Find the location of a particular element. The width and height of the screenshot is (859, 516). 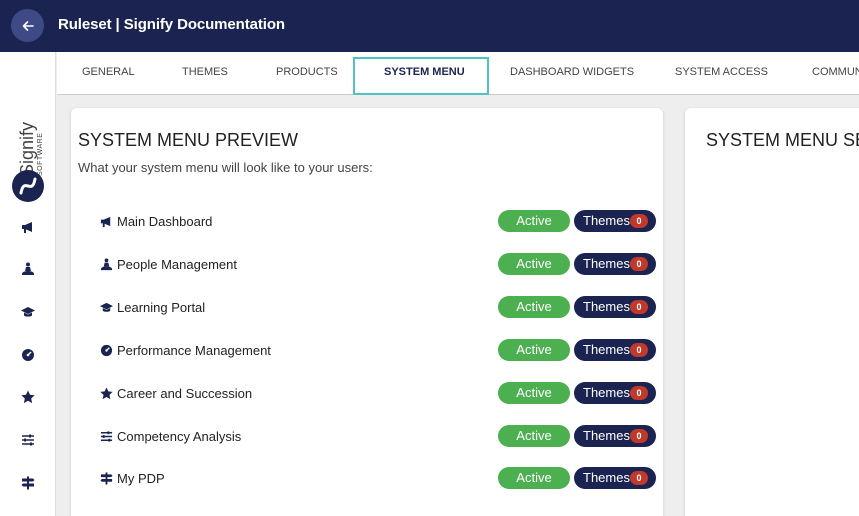

sliders-icon is located at coordinates (106, 436).